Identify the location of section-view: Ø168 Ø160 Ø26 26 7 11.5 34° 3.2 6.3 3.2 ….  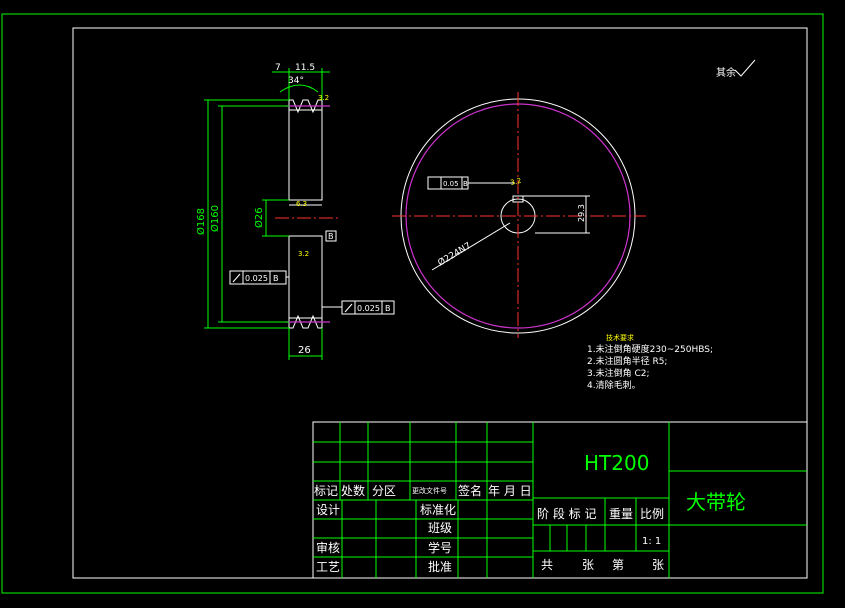
(295, 211).